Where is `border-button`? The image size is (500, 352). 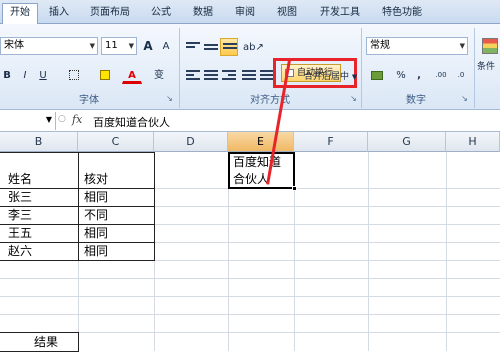 border-button is located at coordinates (74, 75).